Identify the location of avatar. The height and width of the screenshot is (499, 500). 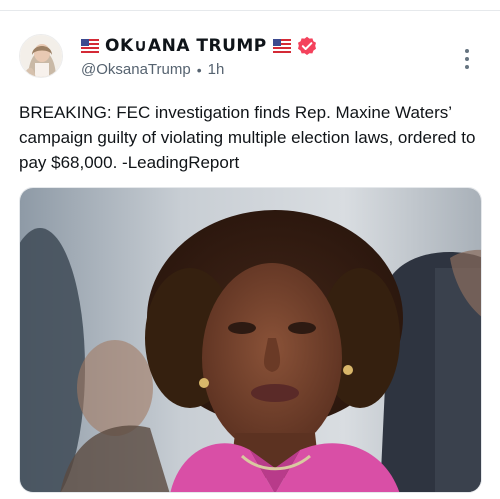
(41, 56).